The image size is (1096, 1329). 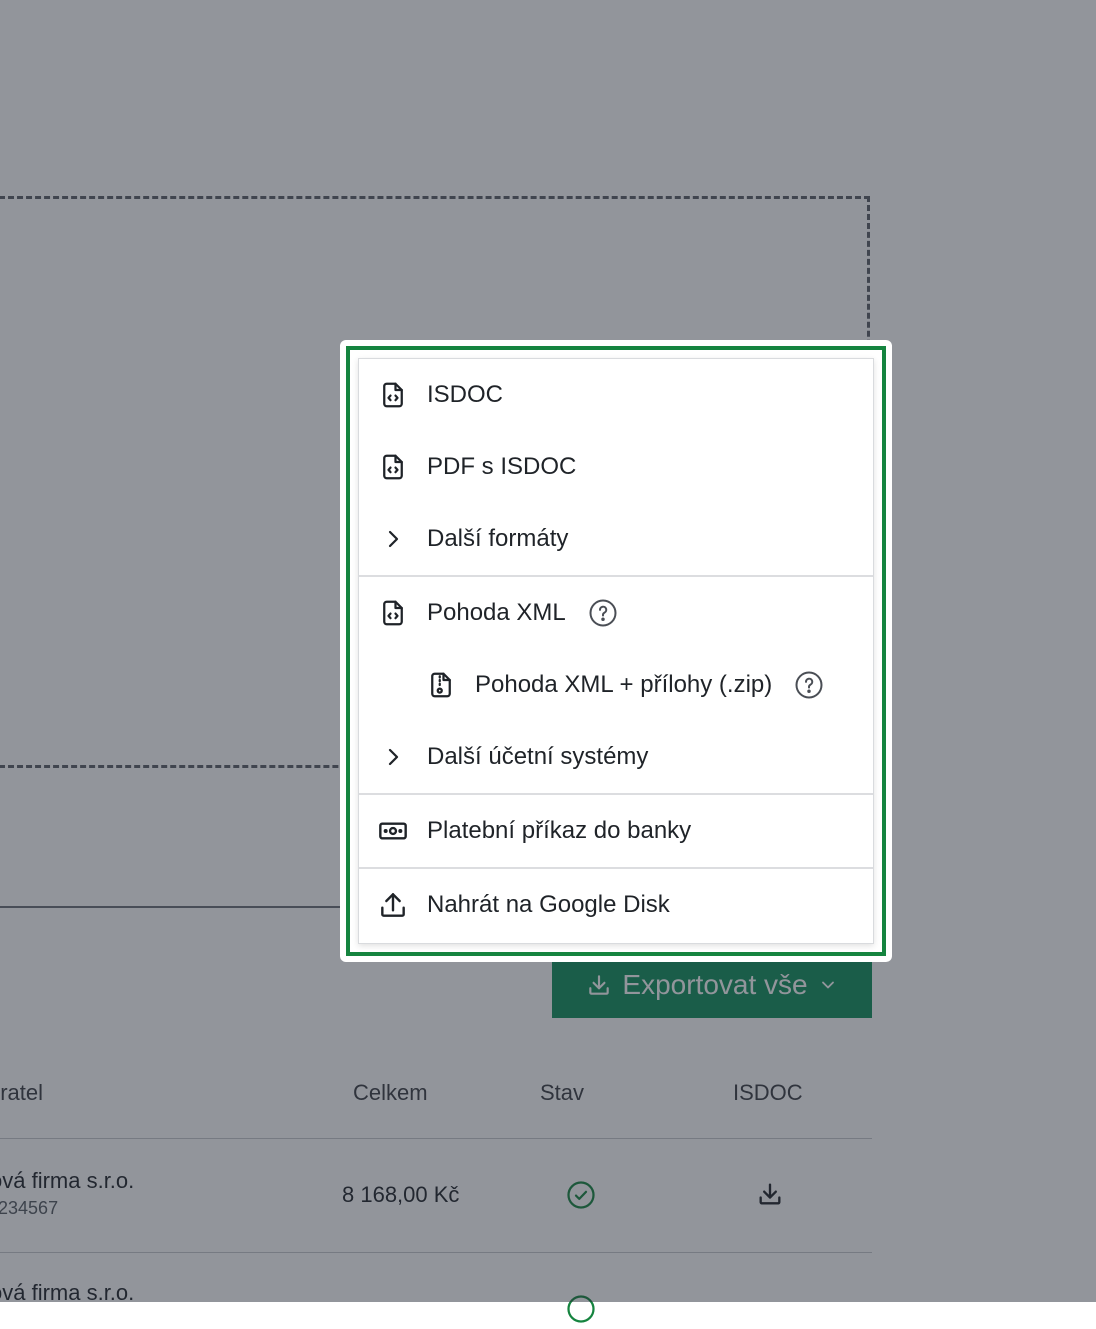 What do you see at coordinates (624, 684) in the screenshot?
I see `menu-item-label: Pohoda XML + přílohy (.zip)` at bounding box center [624, 684].